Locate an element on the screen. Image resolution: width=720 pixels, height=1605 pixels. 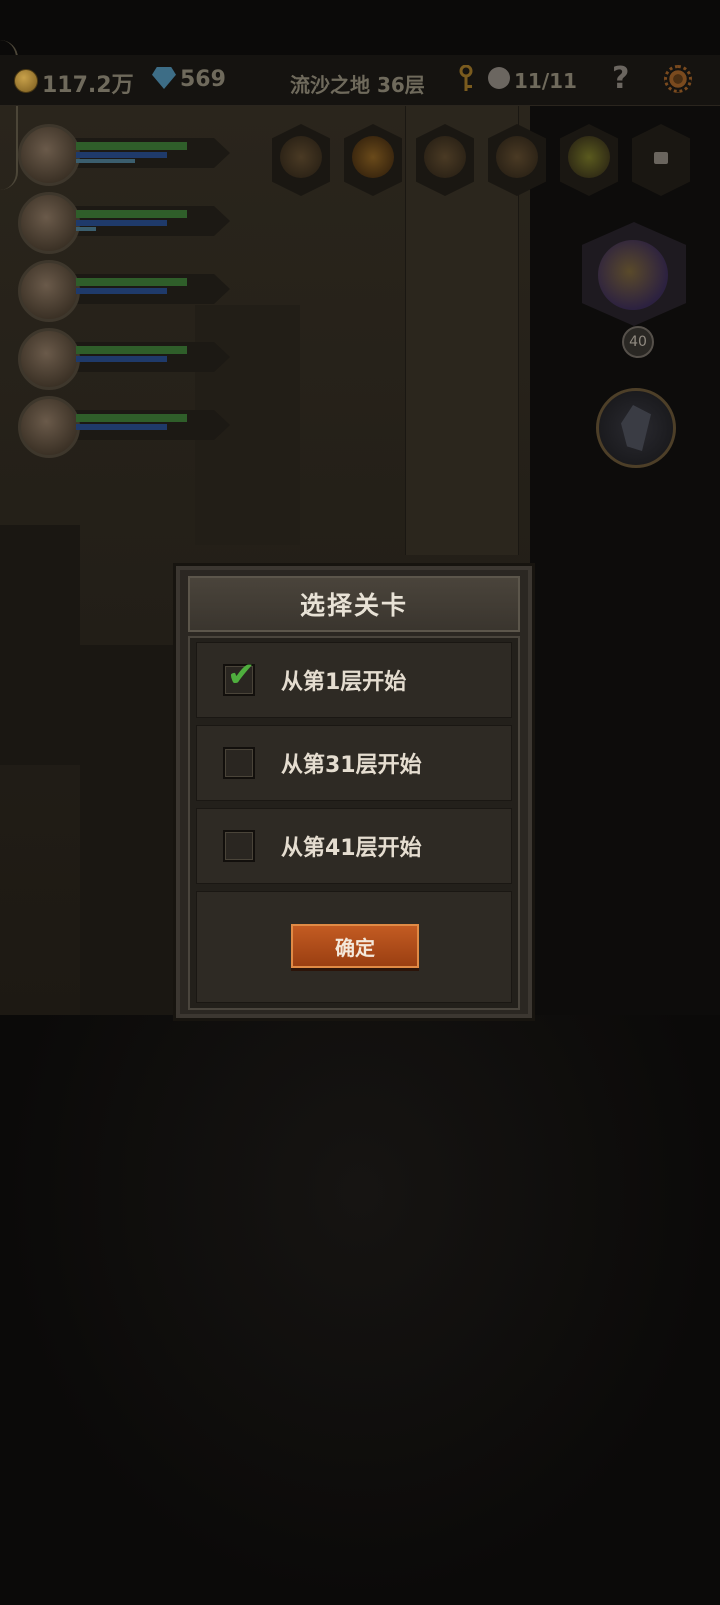
skull-icon is located at coordinates (499, 78).